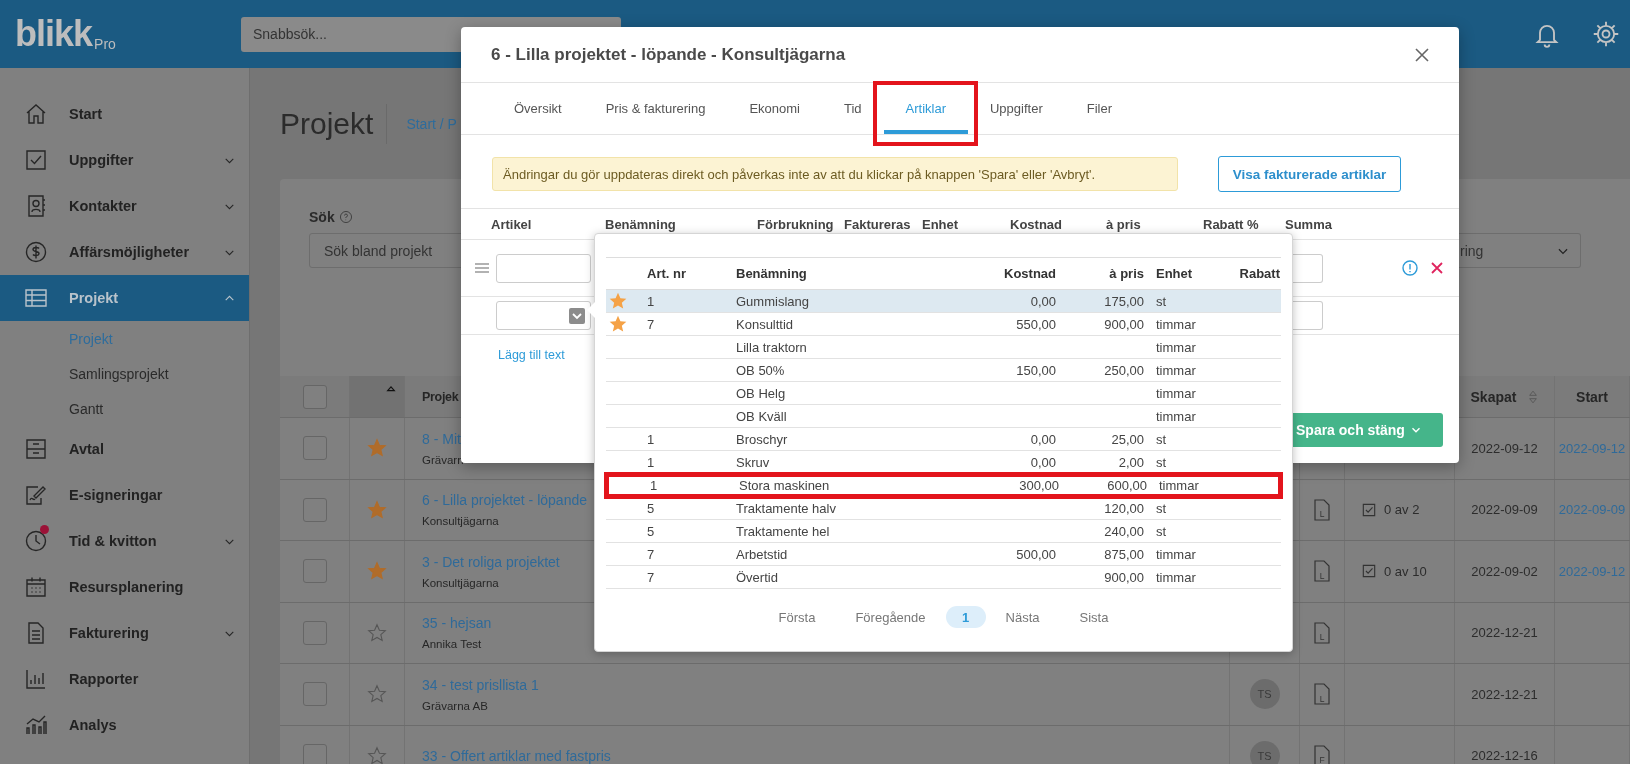 Image resolution: width=1630 pixels, height=764 pixels. I want to click on sidebar-item: Projekt, so click(124, 298).